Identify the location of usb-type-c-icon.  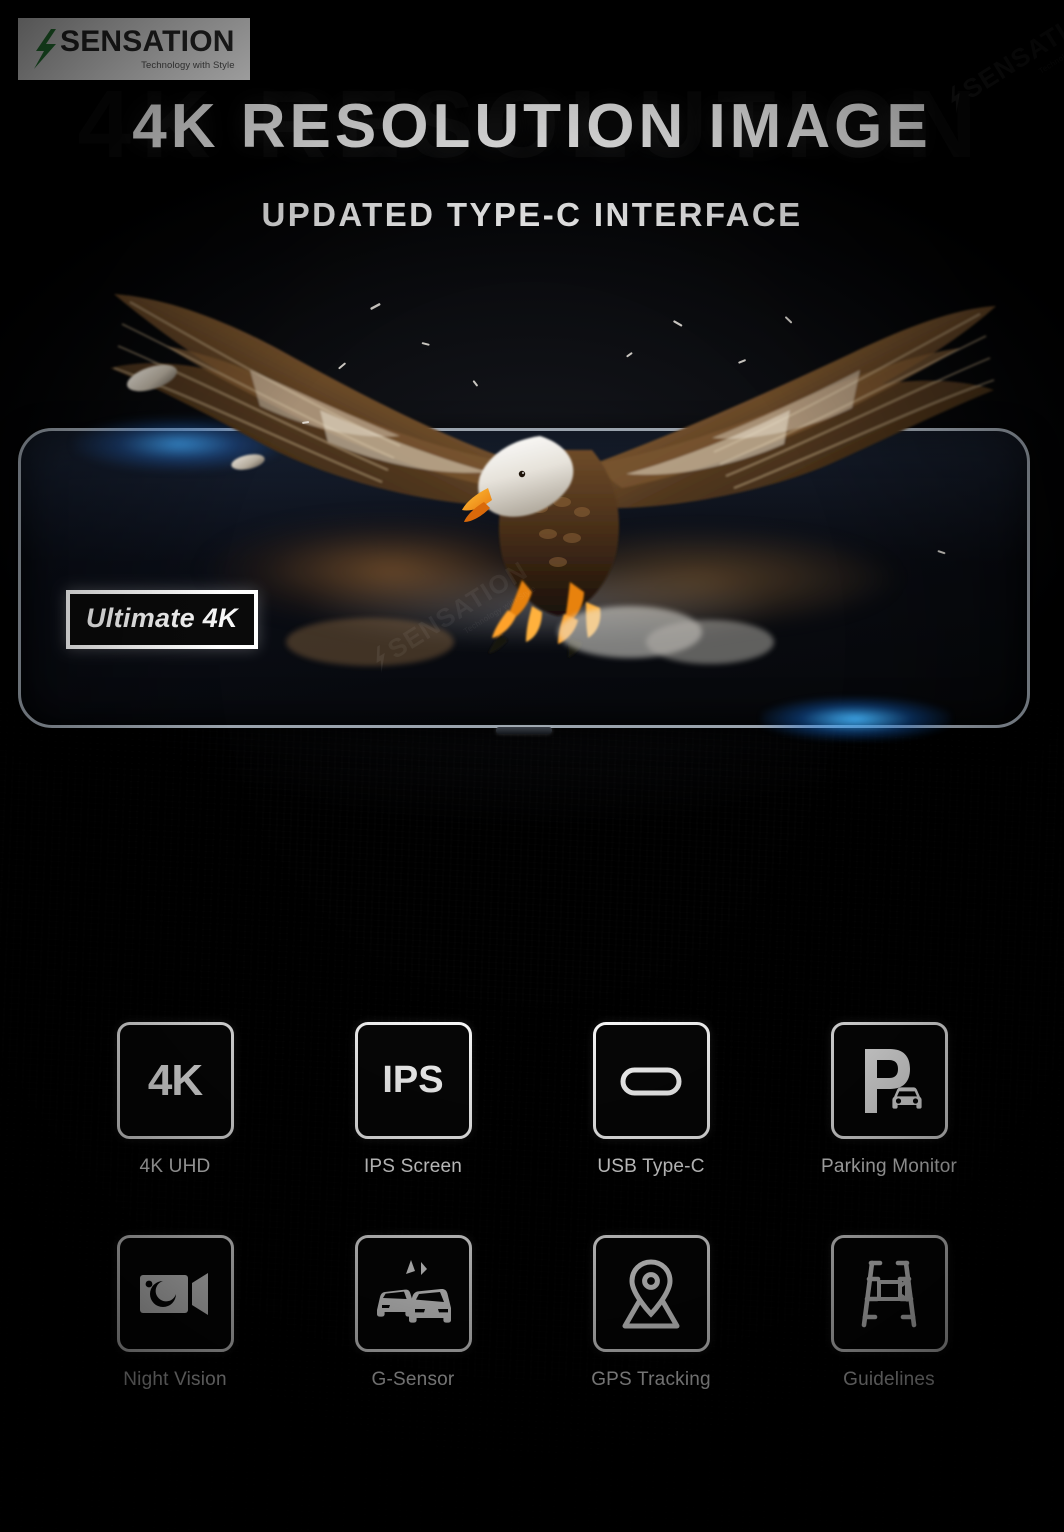
(651, 1080).